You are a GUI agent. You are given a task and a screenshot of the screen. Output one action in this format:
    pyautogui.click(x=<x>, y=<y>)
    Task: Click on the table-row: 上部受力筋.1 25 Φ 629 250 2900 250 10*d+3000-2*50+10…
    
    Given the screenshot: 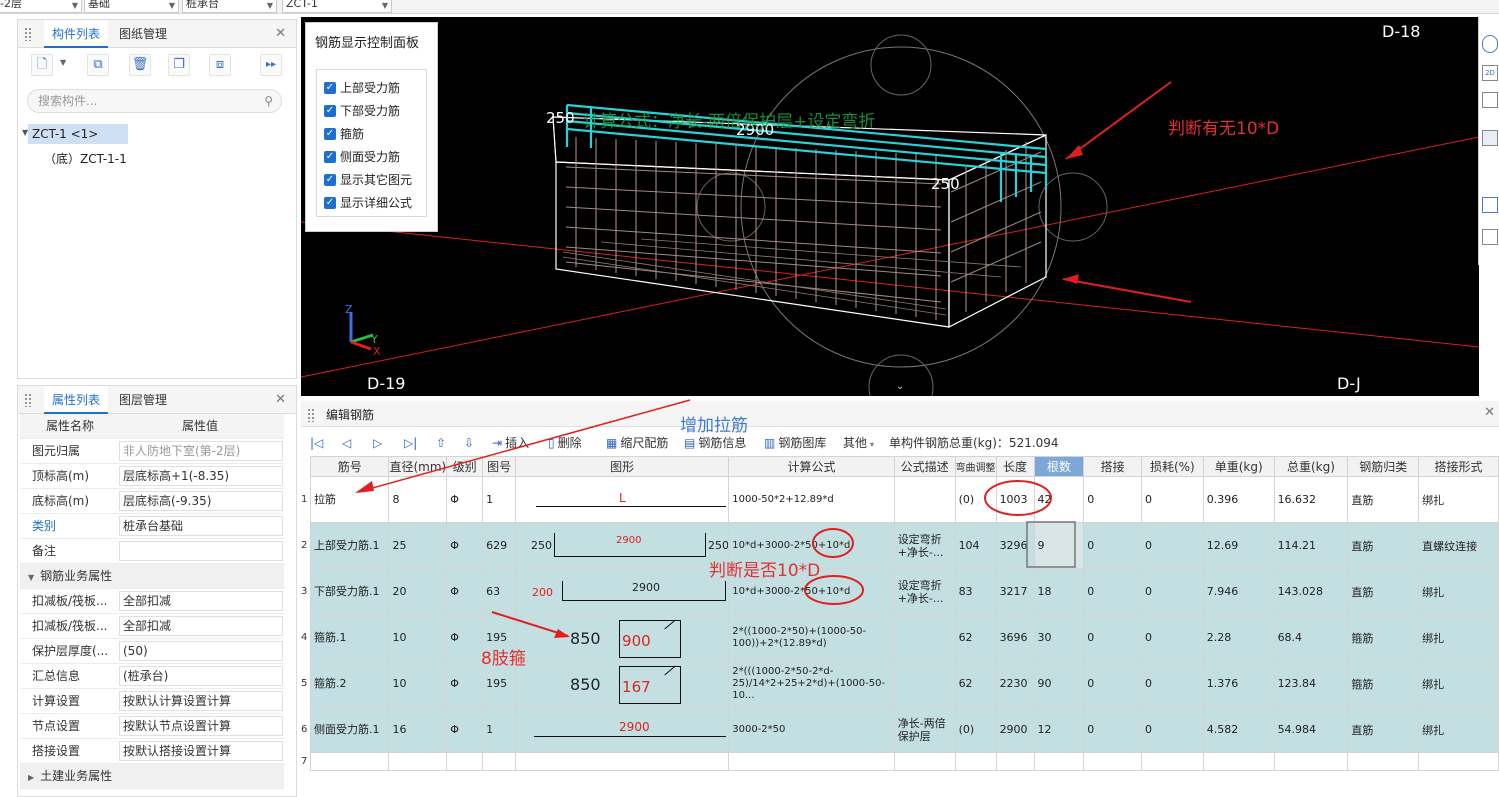 What is the action you would take?
    pyautogui.click(x=904, y=545)
    